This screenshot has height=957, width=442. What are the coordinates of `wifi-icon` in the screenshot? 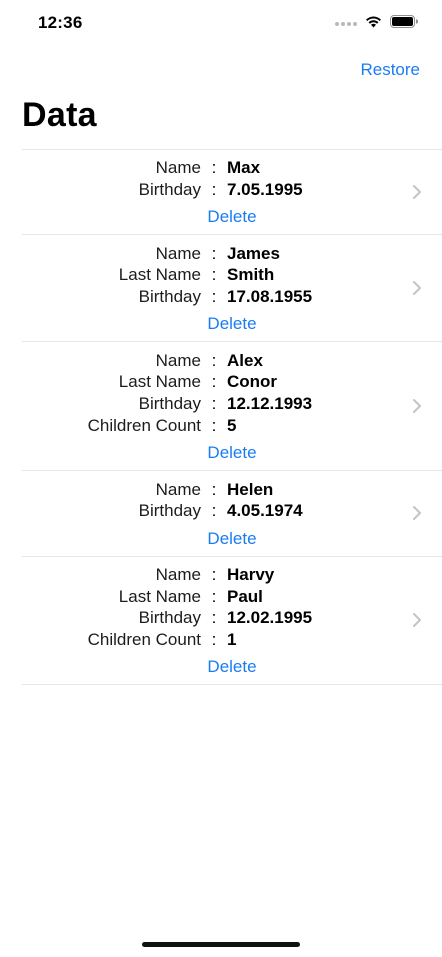 It's located at (373, 22).